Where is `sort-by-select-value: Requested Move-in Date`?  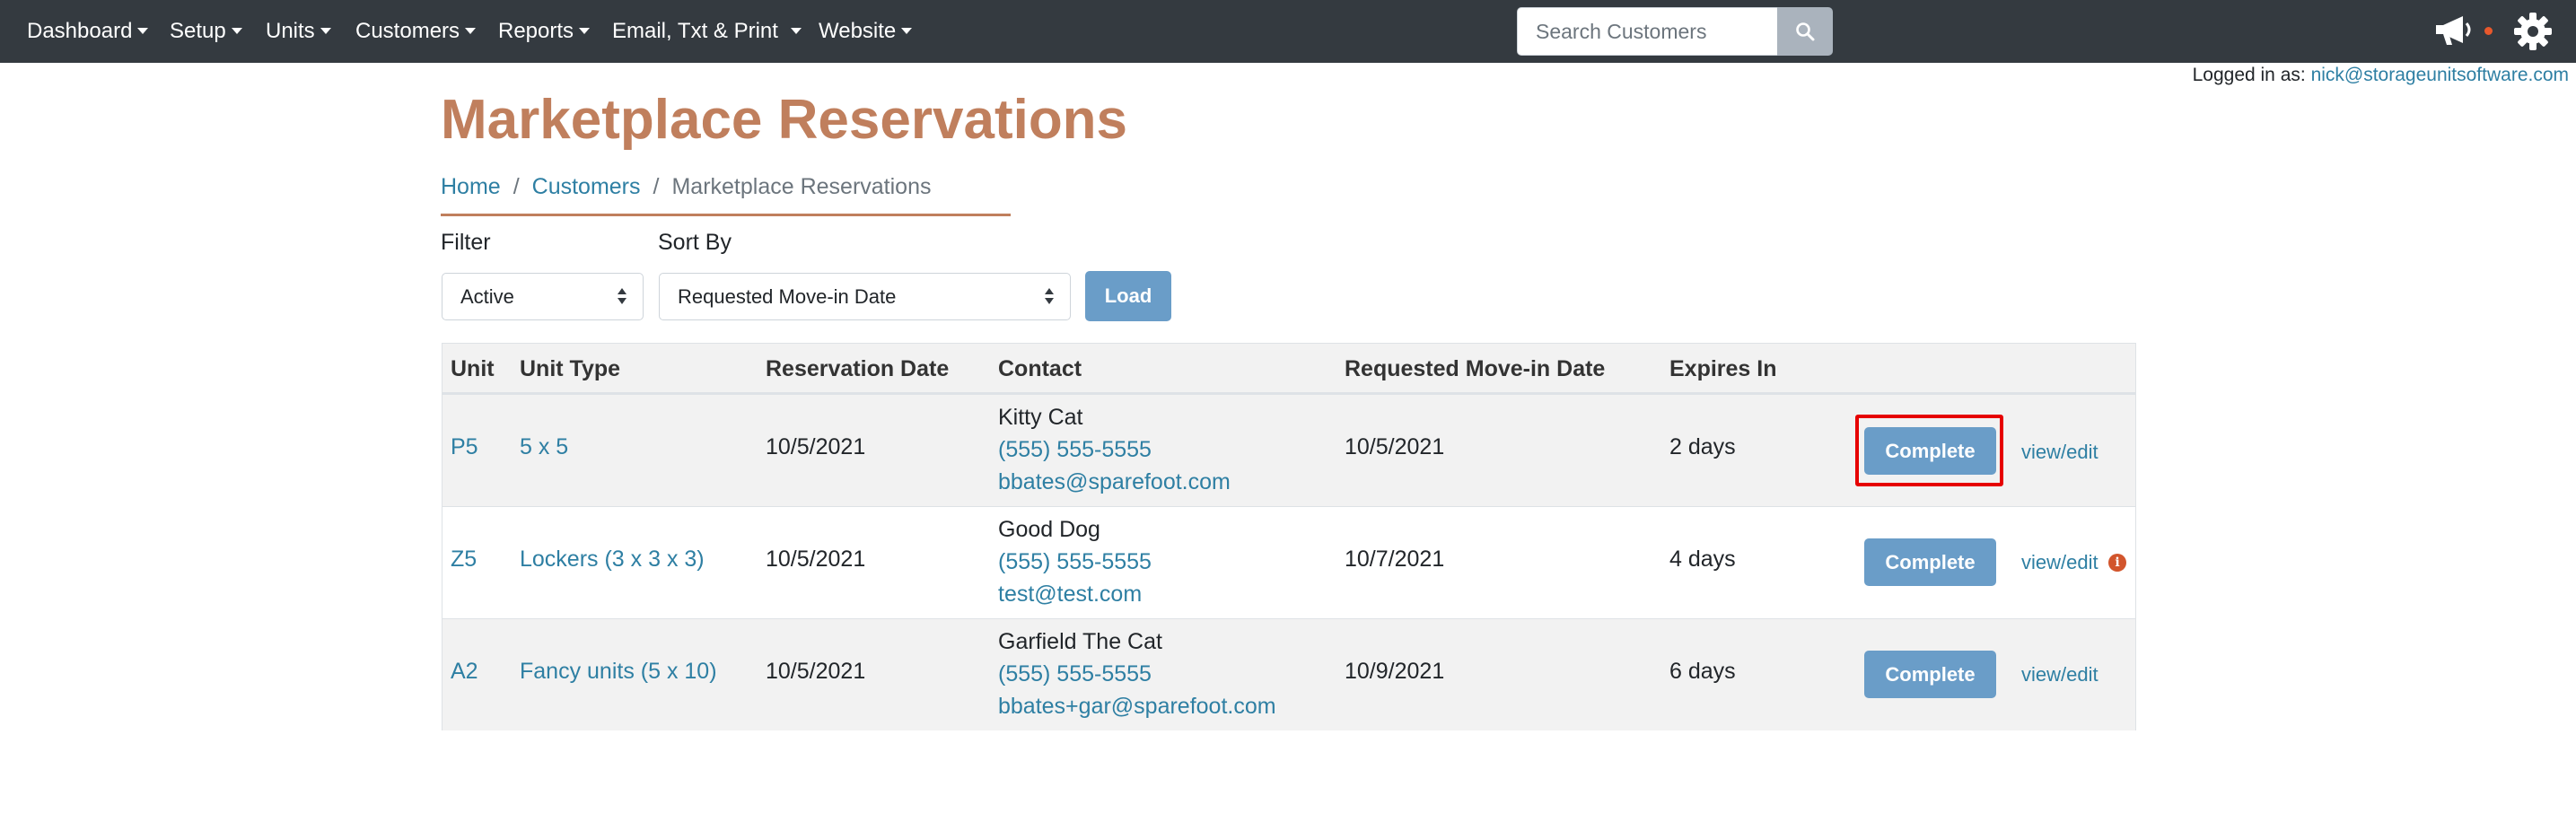
sort-by-select-value: Requested Move-in Date is located at coordinates (787, 296).